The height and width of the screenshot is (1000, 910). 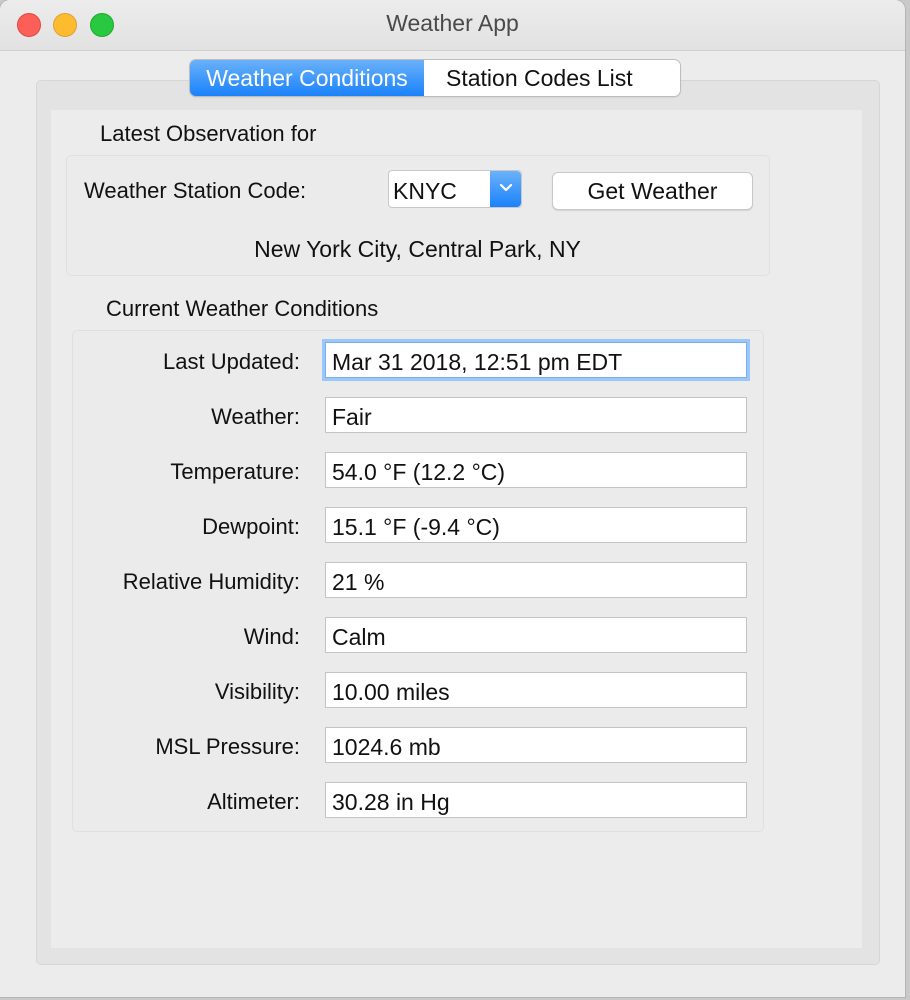 I want to click on chevron-down-icon, so click(x=505, y=189).